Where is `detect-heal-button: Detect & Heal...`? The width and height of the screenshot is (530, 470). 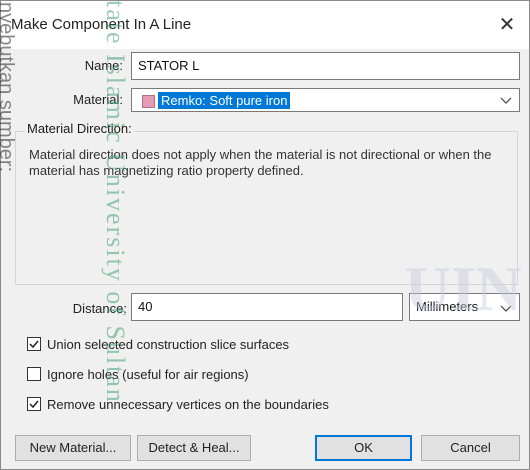
detect-heal-button: Detect & Heal... is located at coordinates (194, 448).